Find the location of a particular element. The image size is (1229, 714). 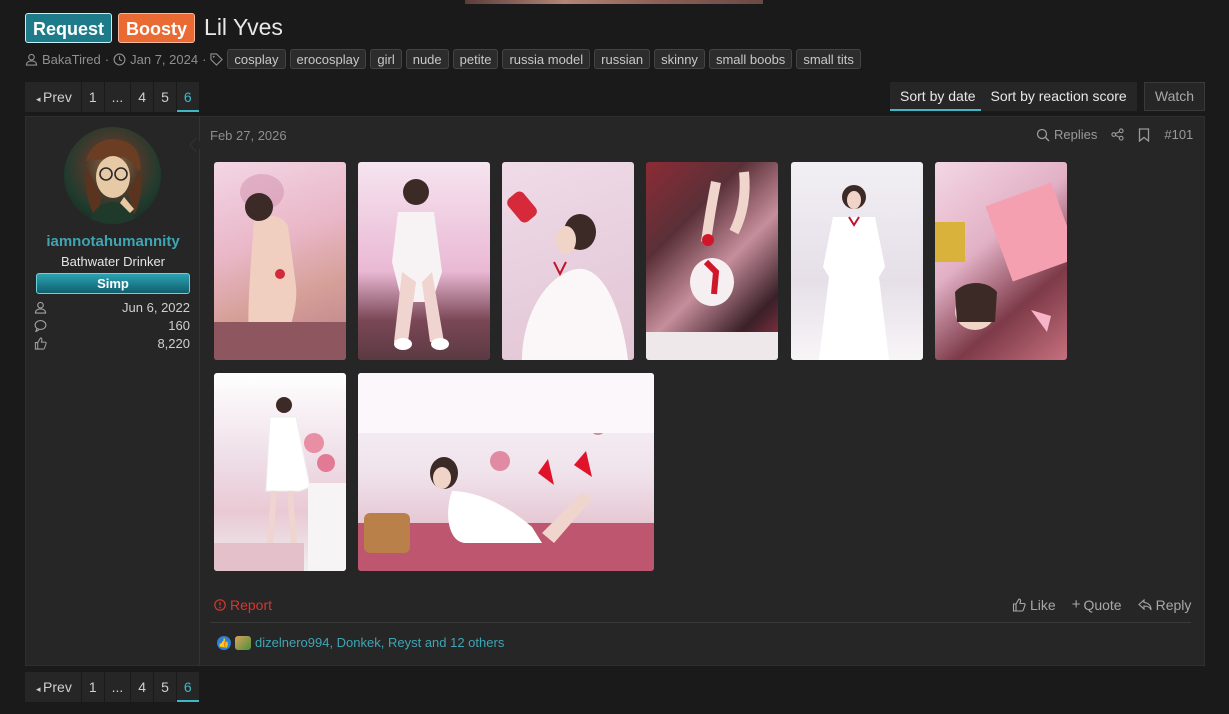

report-link: Report is located at coordinates (243, 605).